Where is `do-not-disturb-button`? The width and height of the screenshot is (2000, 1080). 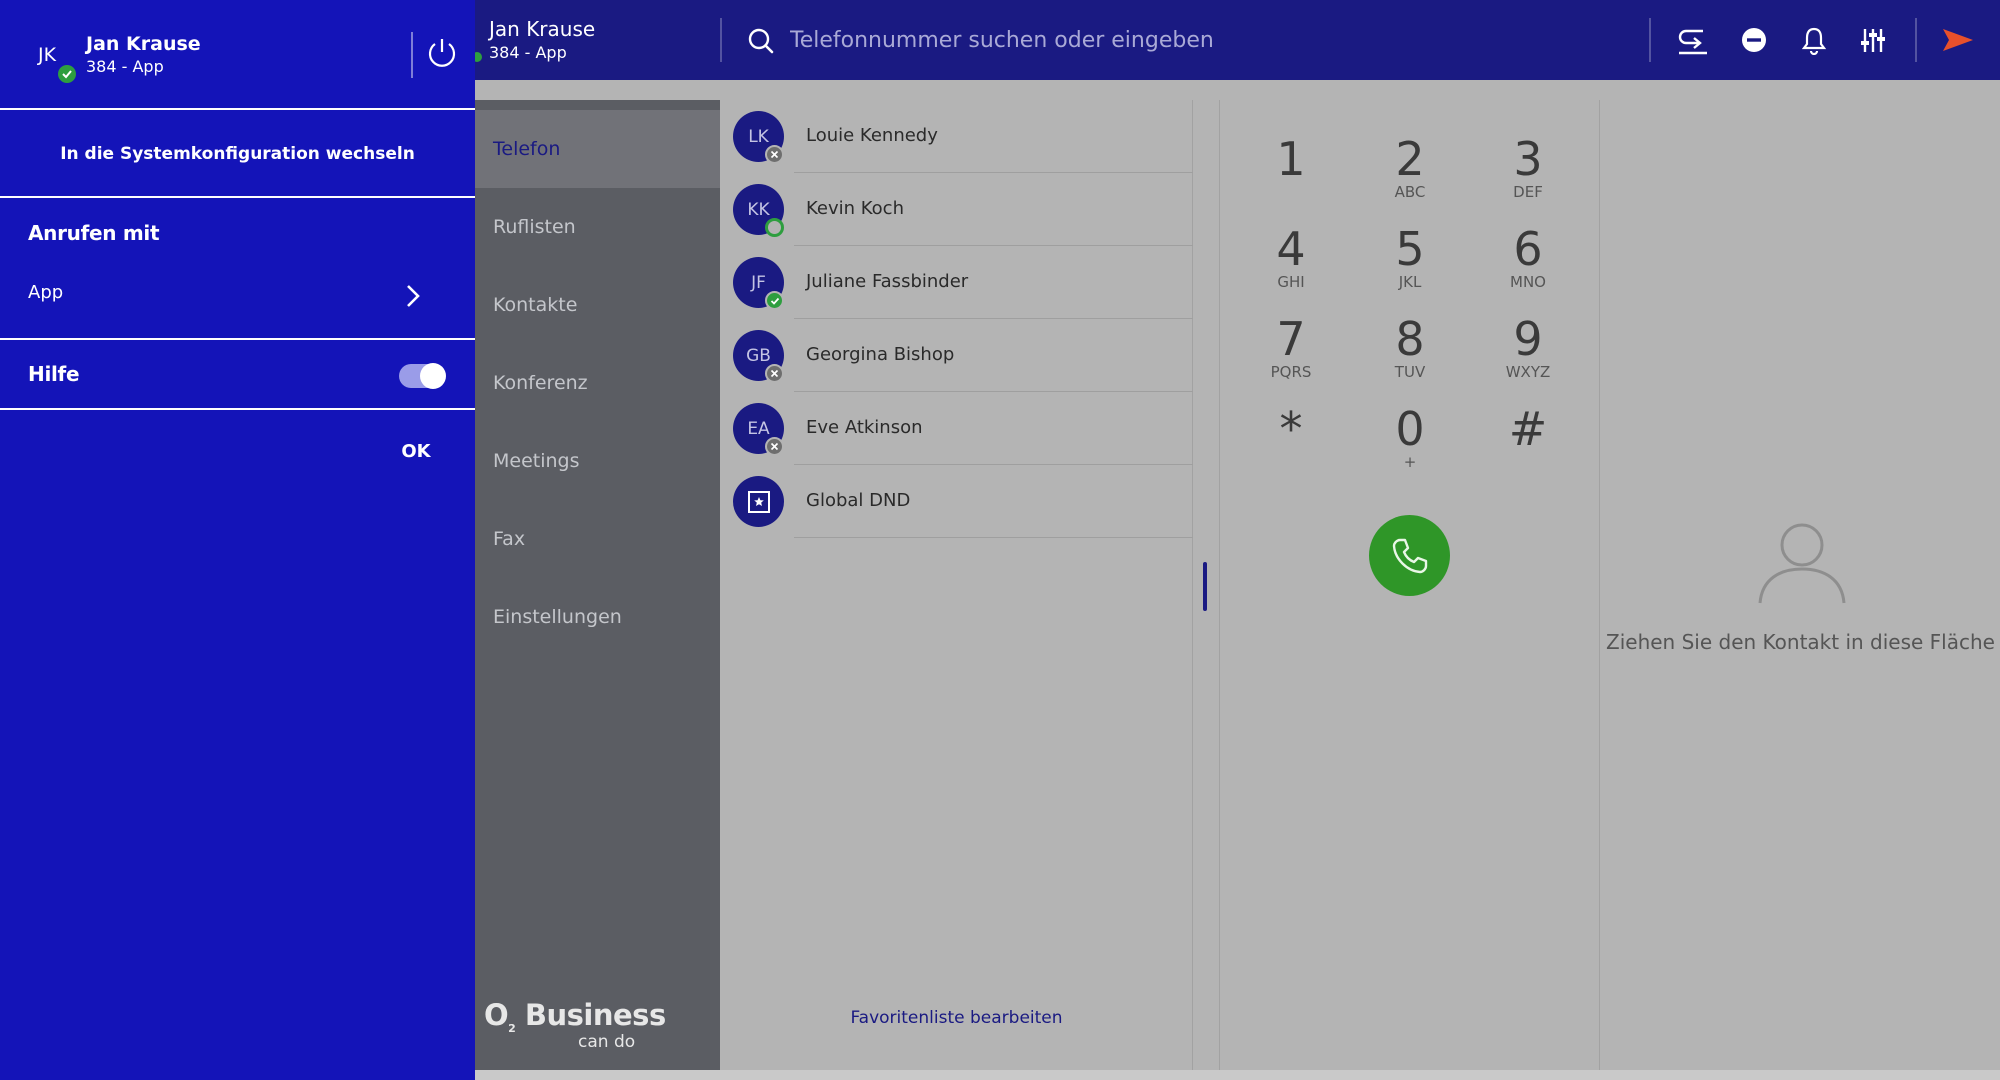 do-not-disturb-button is located at coordinates (1754, 40).